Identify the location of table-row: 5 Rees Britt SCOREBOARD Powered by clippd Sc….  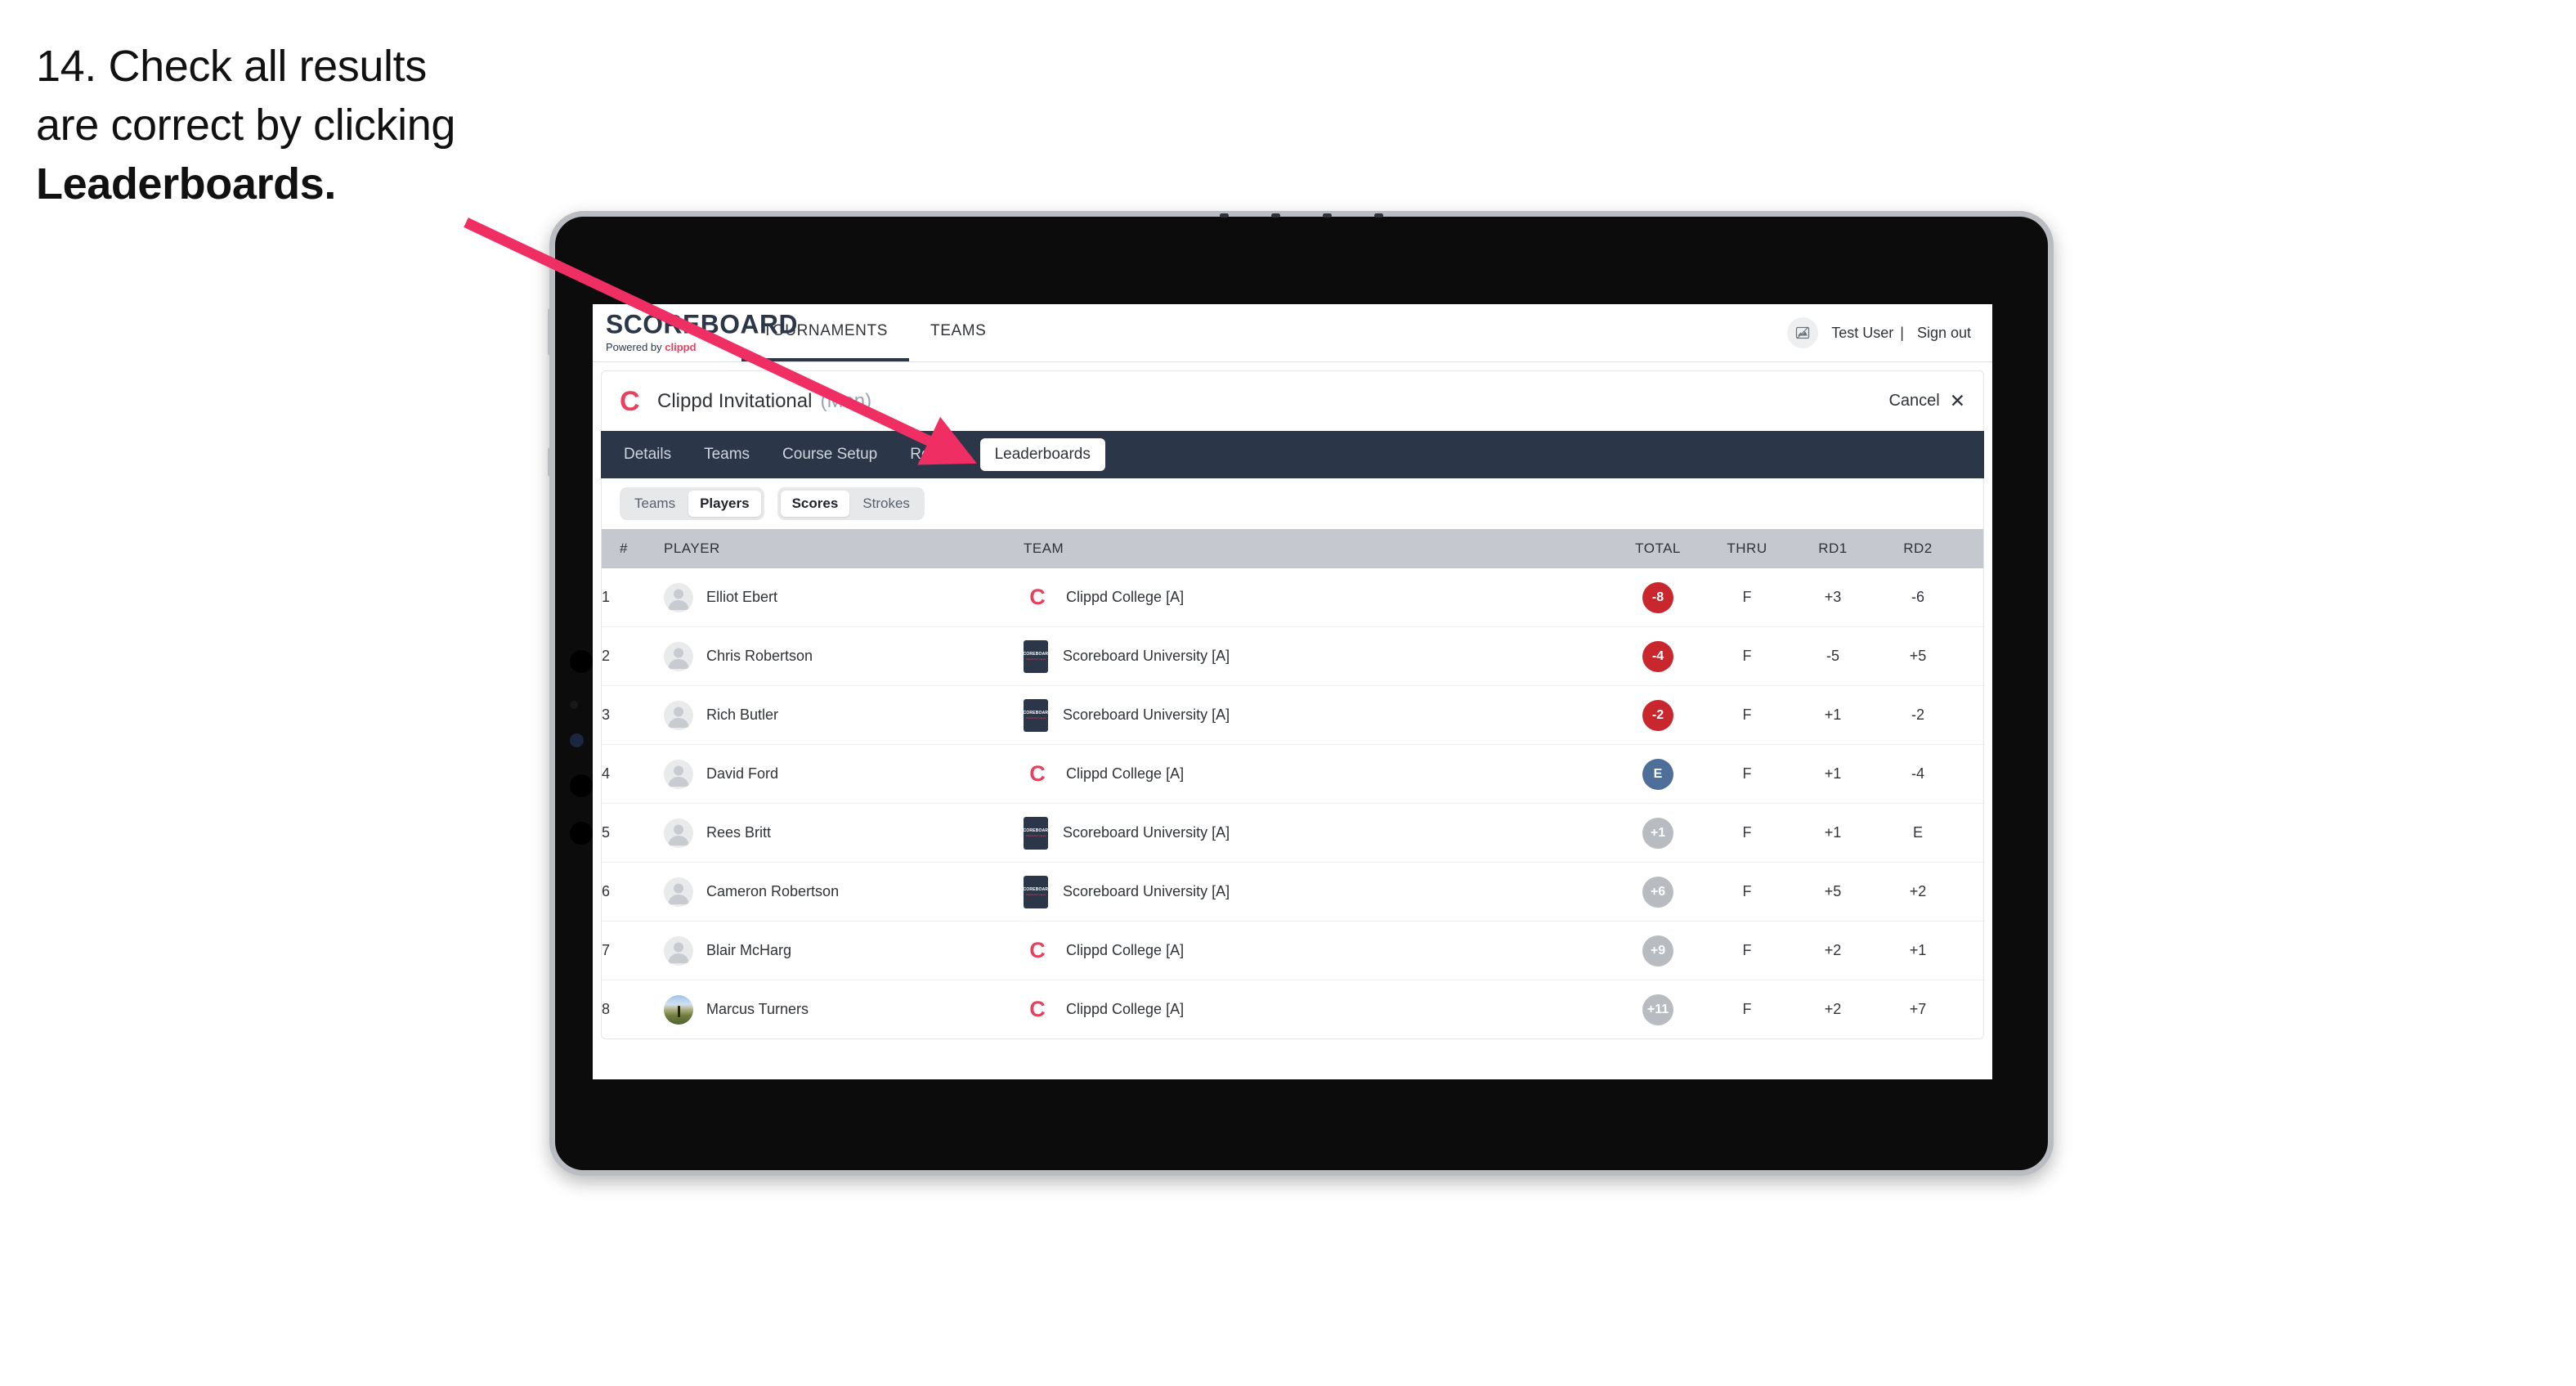
(1293, 833).